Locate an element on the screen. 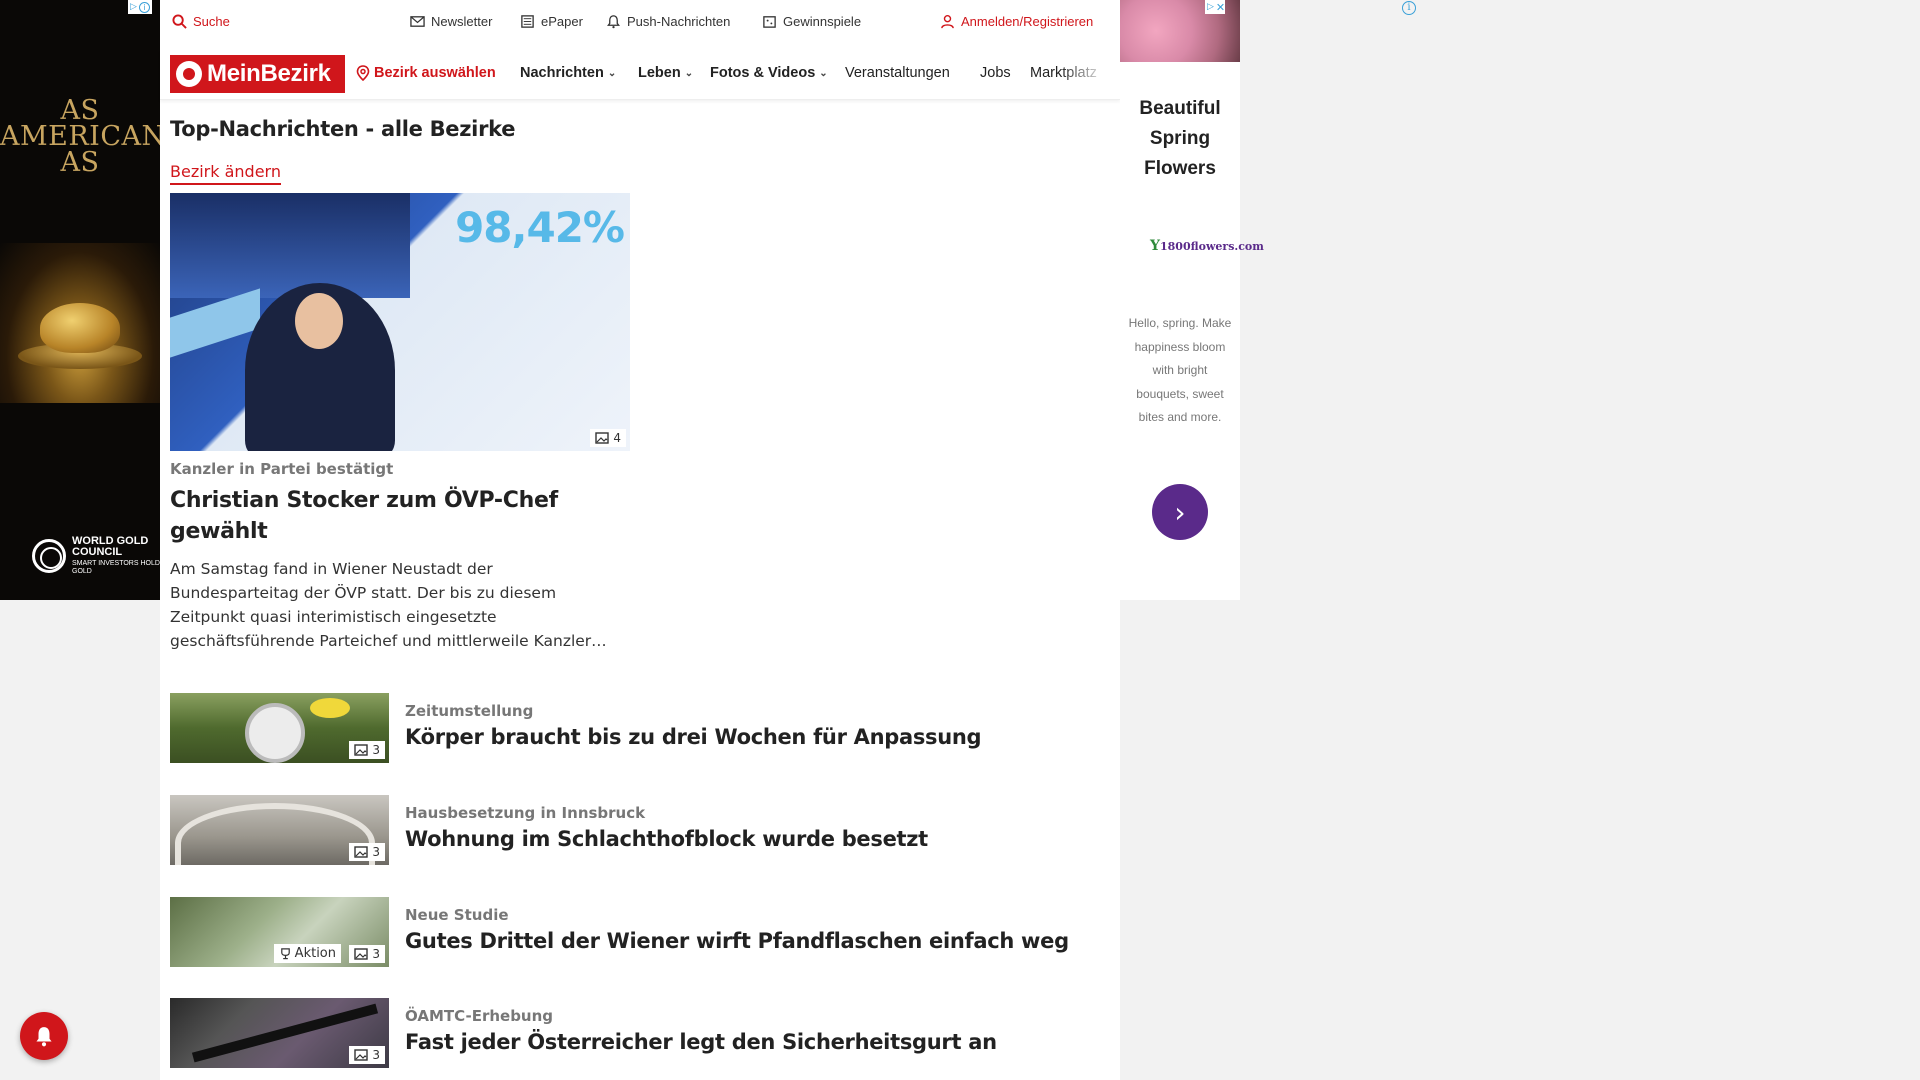 This screenshot has width=1920, height=1080. search-icon is located at coordinates (179, 21).